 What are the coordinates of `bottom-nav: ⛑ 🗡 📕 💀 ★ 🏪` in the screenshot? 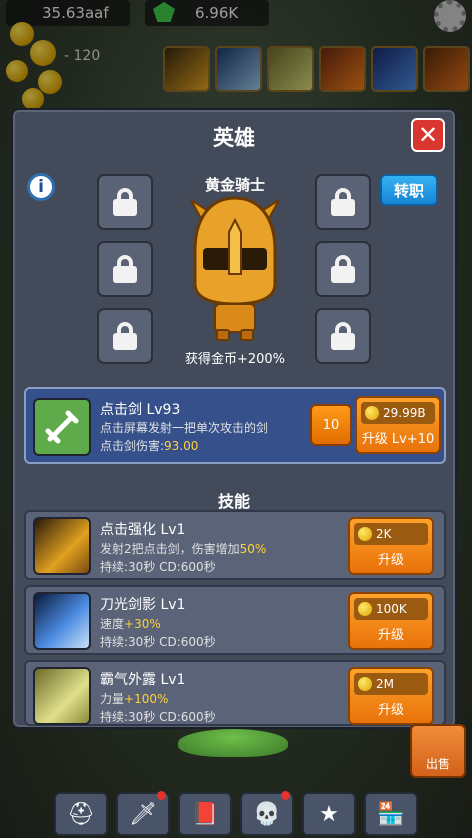 It's located at (236, 814).